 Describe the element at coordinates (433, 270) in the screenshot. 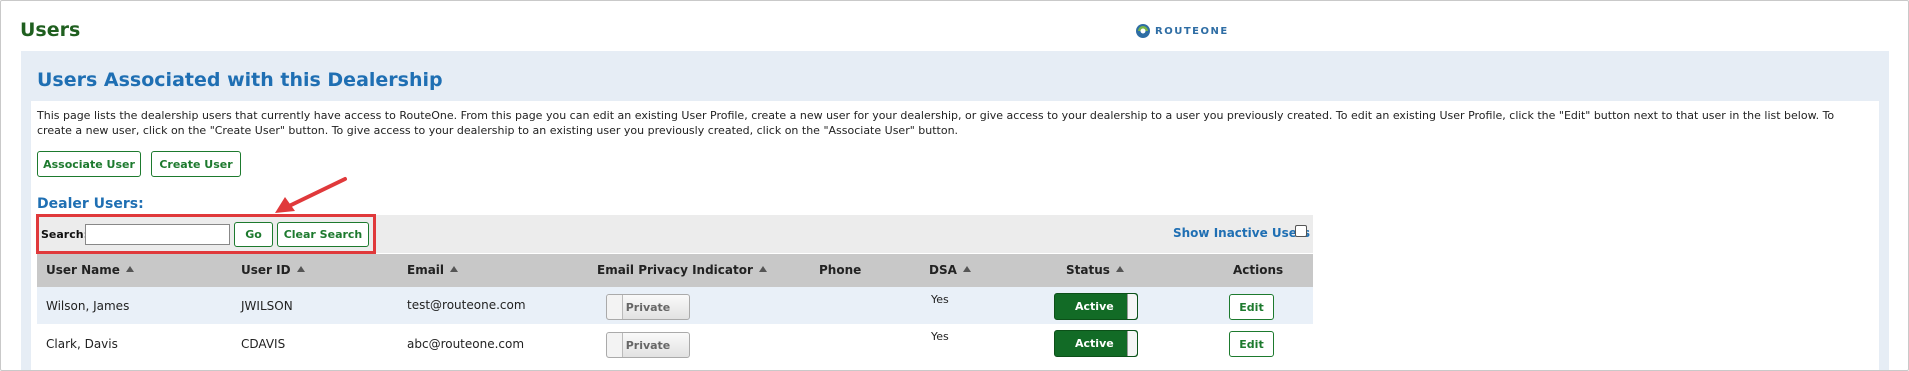

I see `header-email: Email` at that location.